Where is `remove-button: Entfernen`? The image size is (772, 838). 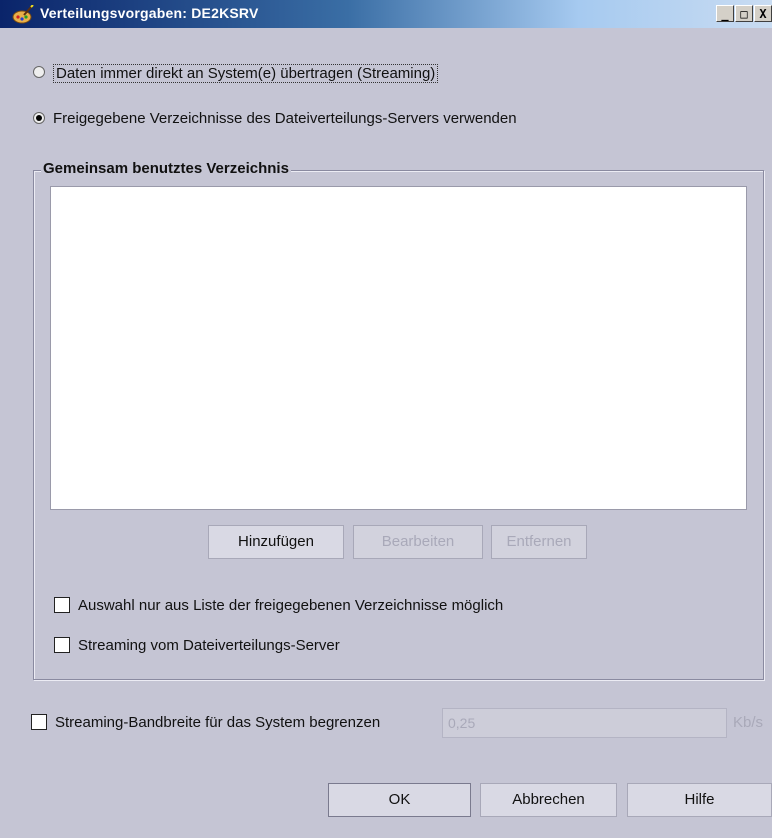 remove-button: Entfernen is located at coordinates (539, 542).